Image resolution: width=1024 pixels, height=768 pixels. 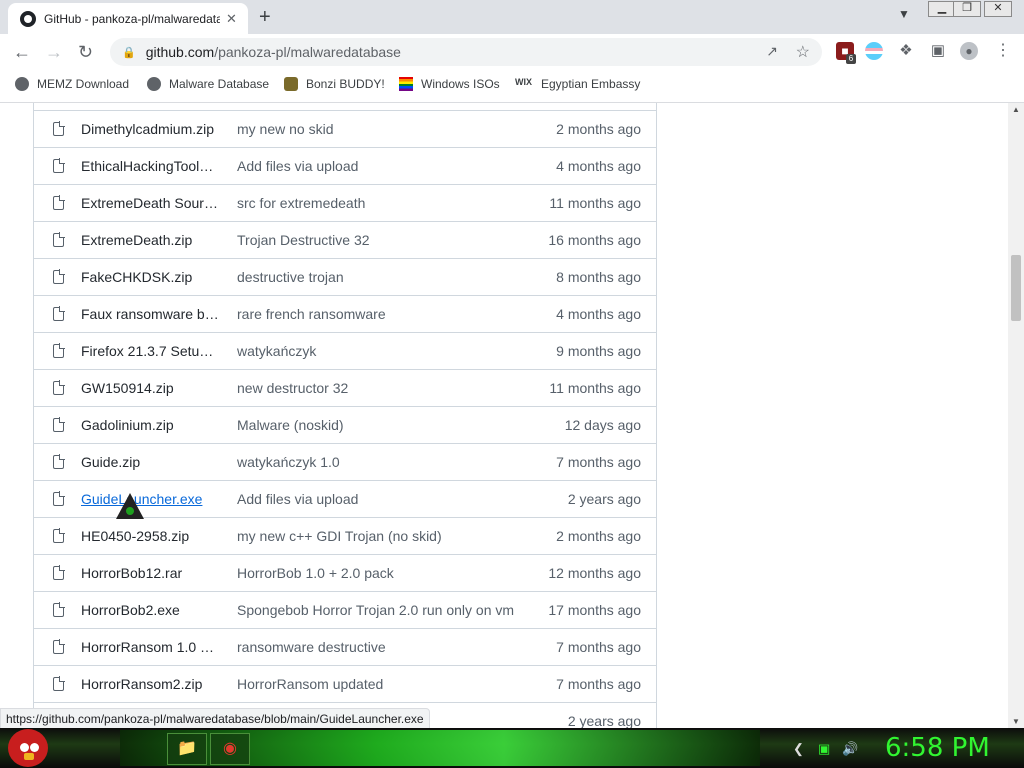 I want to click on file-name: ExtremeDeath.zip, so click(x=150, y=240).